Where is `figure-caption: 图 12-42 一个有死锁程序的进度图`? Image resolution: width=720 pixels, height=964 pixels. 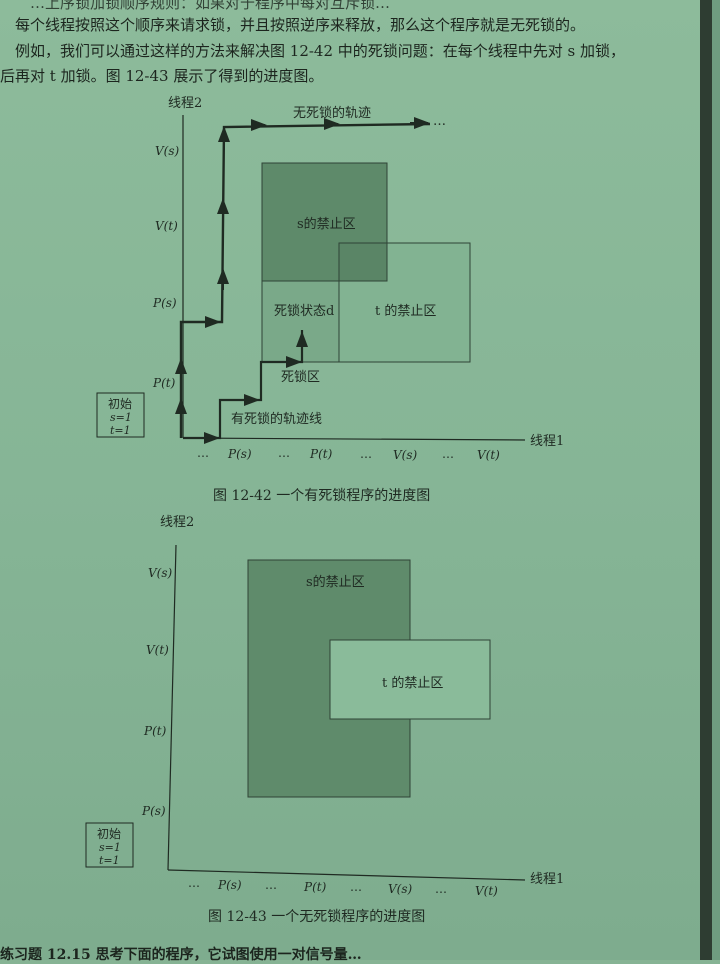
figure-caption: 图 12-42 一个有死锁程序的进度图 is located at coordinates (322, 496).